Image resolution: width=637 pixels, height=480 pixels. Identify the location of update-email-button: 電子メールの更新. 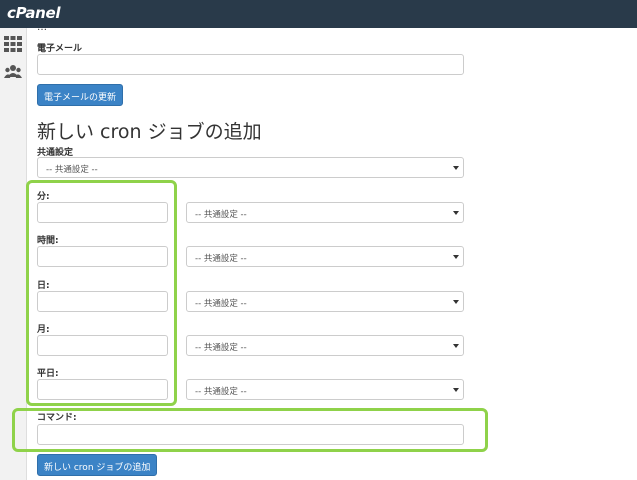
(80, 95).